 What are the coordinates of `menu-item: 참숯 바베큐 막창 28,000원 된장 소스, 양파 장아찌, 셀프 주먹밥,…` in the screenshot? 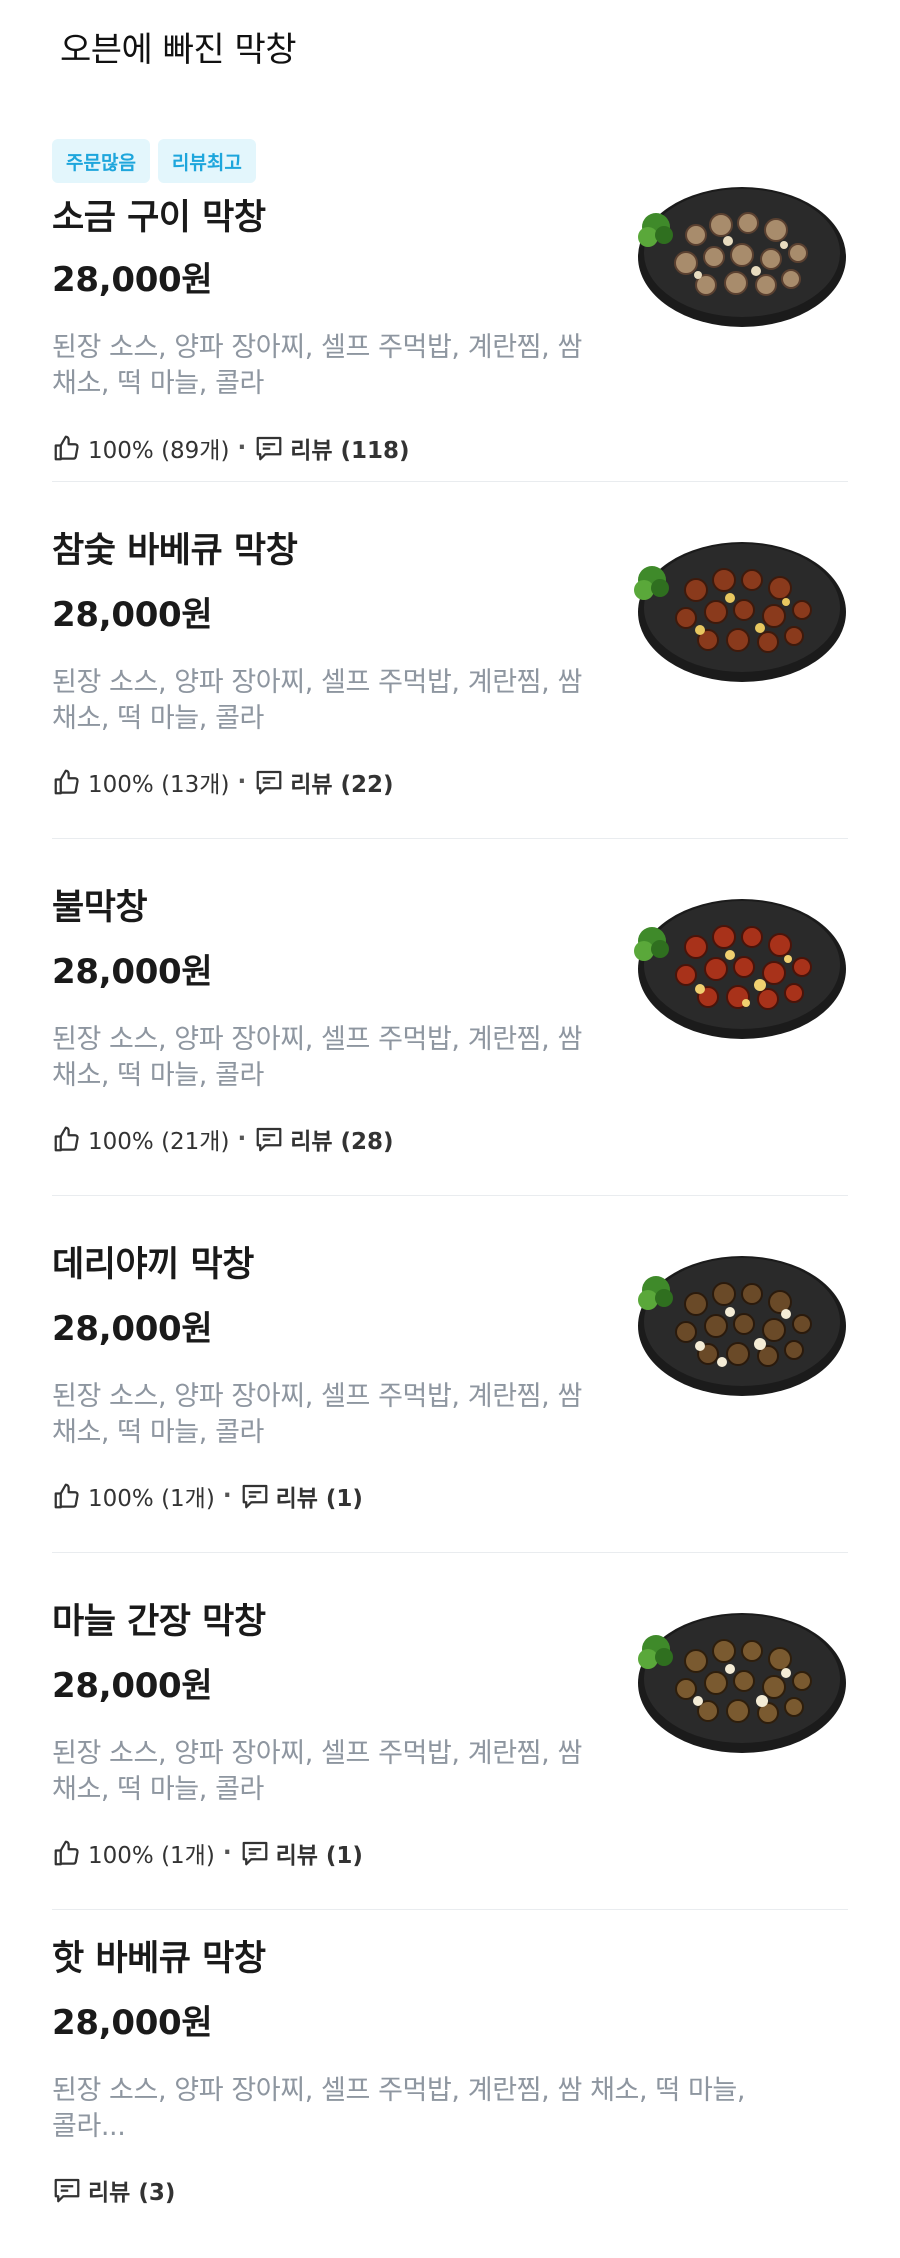 It's located at (450, 660).